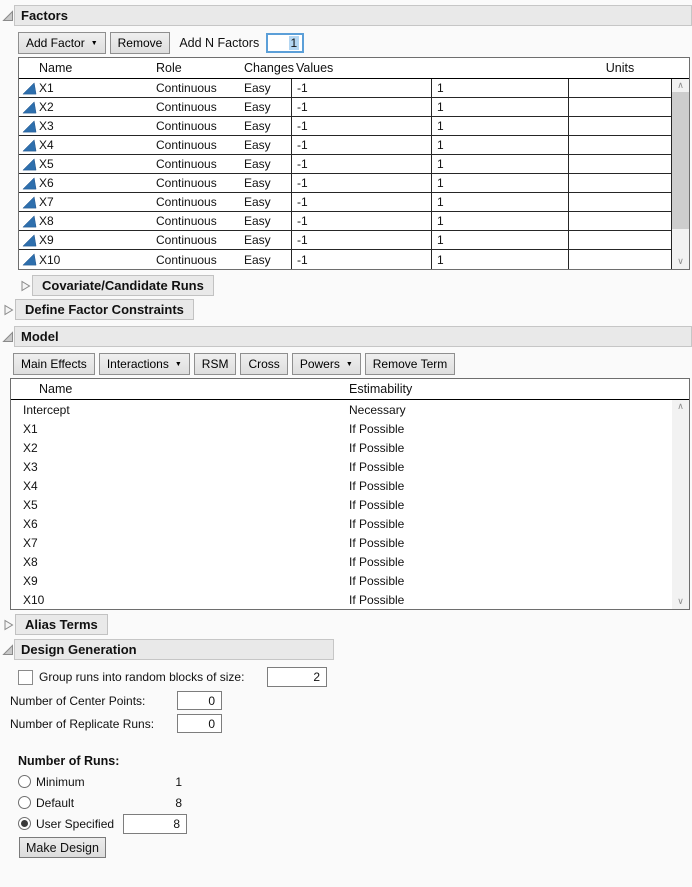 This screenshot has width=692, height=887. I want to click on factors-section-header: Factors, so click(346, 15).